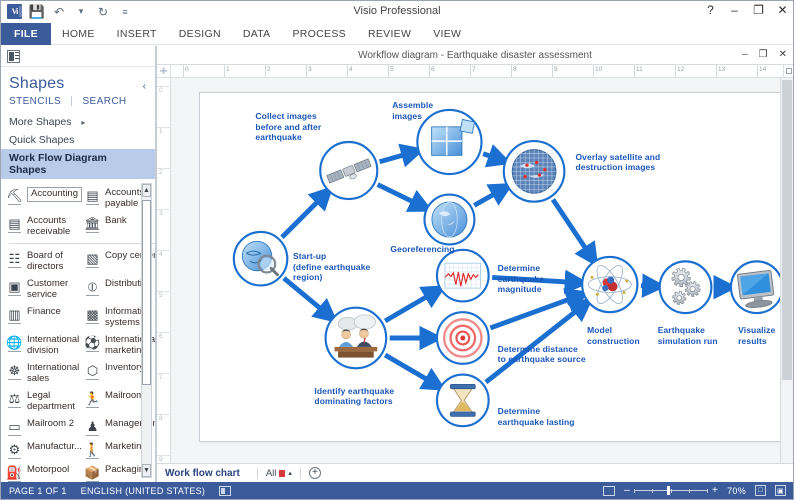  Describe the element at coordinates (515, 69) in the screenshot. I see `ruler-tick-label: 8` at that location.